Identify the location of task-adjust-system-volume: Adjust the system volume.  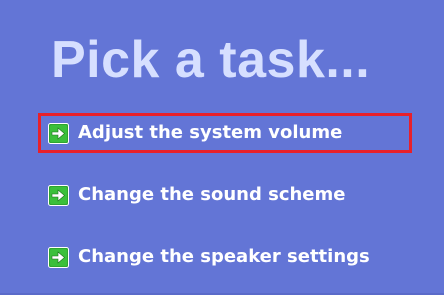
(225, 133).